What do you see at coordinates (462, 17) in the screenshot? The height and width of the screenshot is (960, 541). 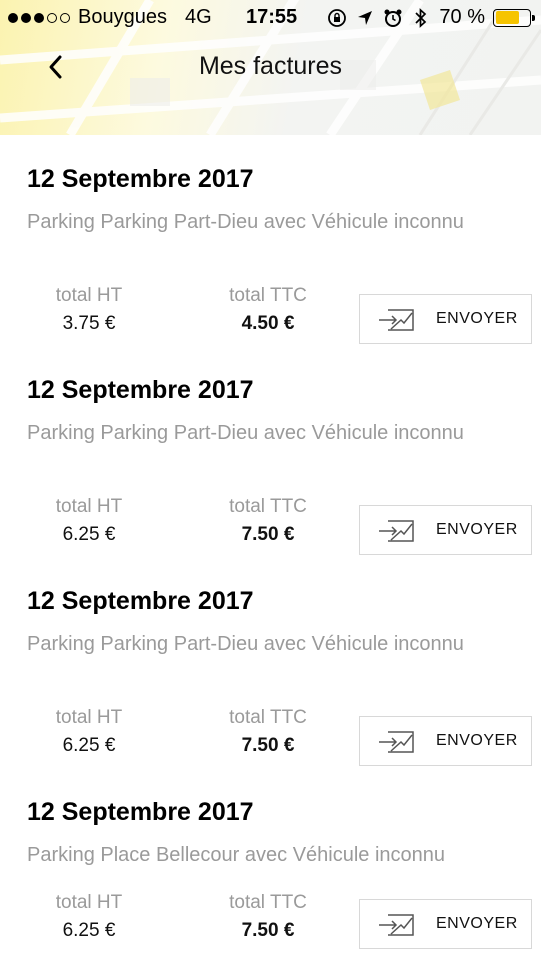 I see `battery-percent: 70 %` at bounding box center [462, 17].